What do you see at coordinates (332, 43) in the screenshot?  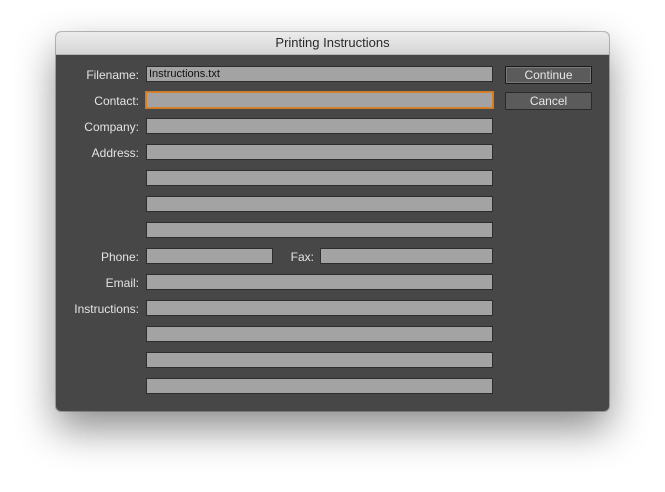 I see `dialog-title: Printing Instructions` at bounding box center [332, 43].